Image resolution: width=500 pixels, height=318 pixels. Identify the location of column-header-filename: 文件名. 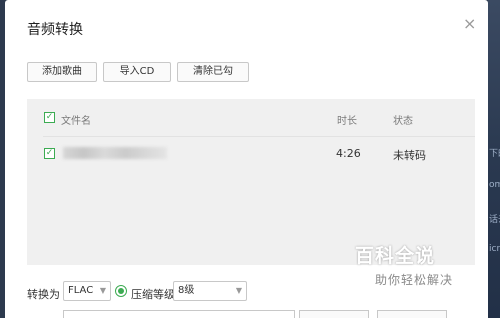
(76, 121).